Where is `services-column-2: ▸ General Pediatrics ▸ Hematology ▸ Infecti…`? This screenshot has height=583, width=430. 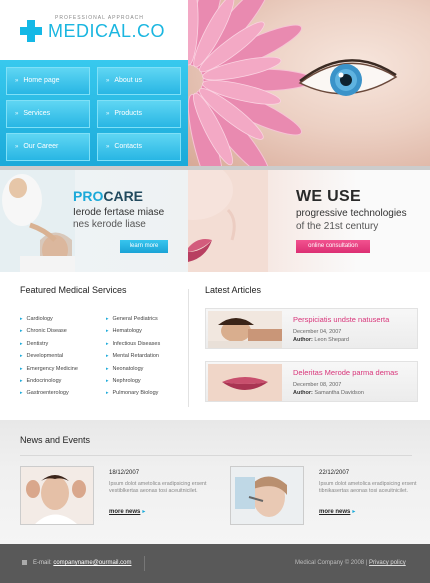 services-column-2: ▸ General Pediatrics ▸ Hematology ▸ Infecti… is located at coordinates (148, 356).